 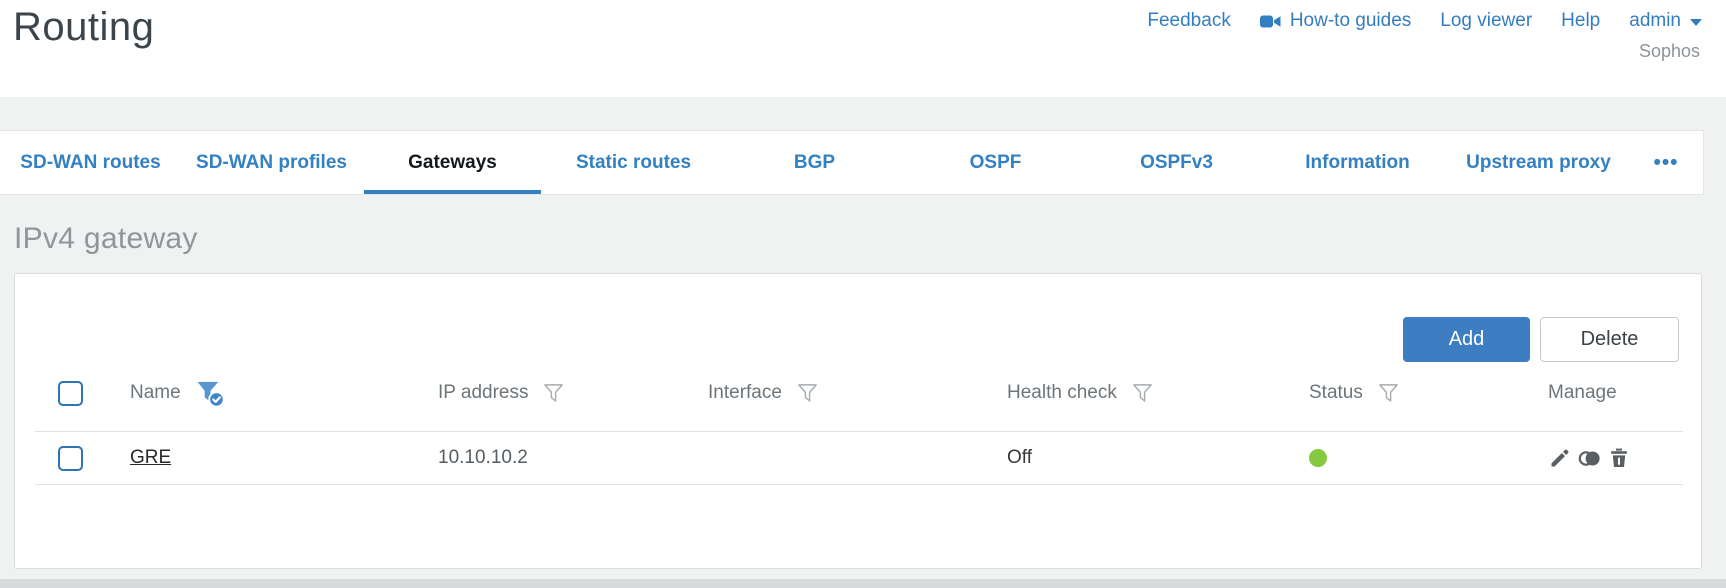 What do you see at coordinates (1696, 22) in the screenshot?
I see `chevron-down-icon` at bounding box center [1696, 22].